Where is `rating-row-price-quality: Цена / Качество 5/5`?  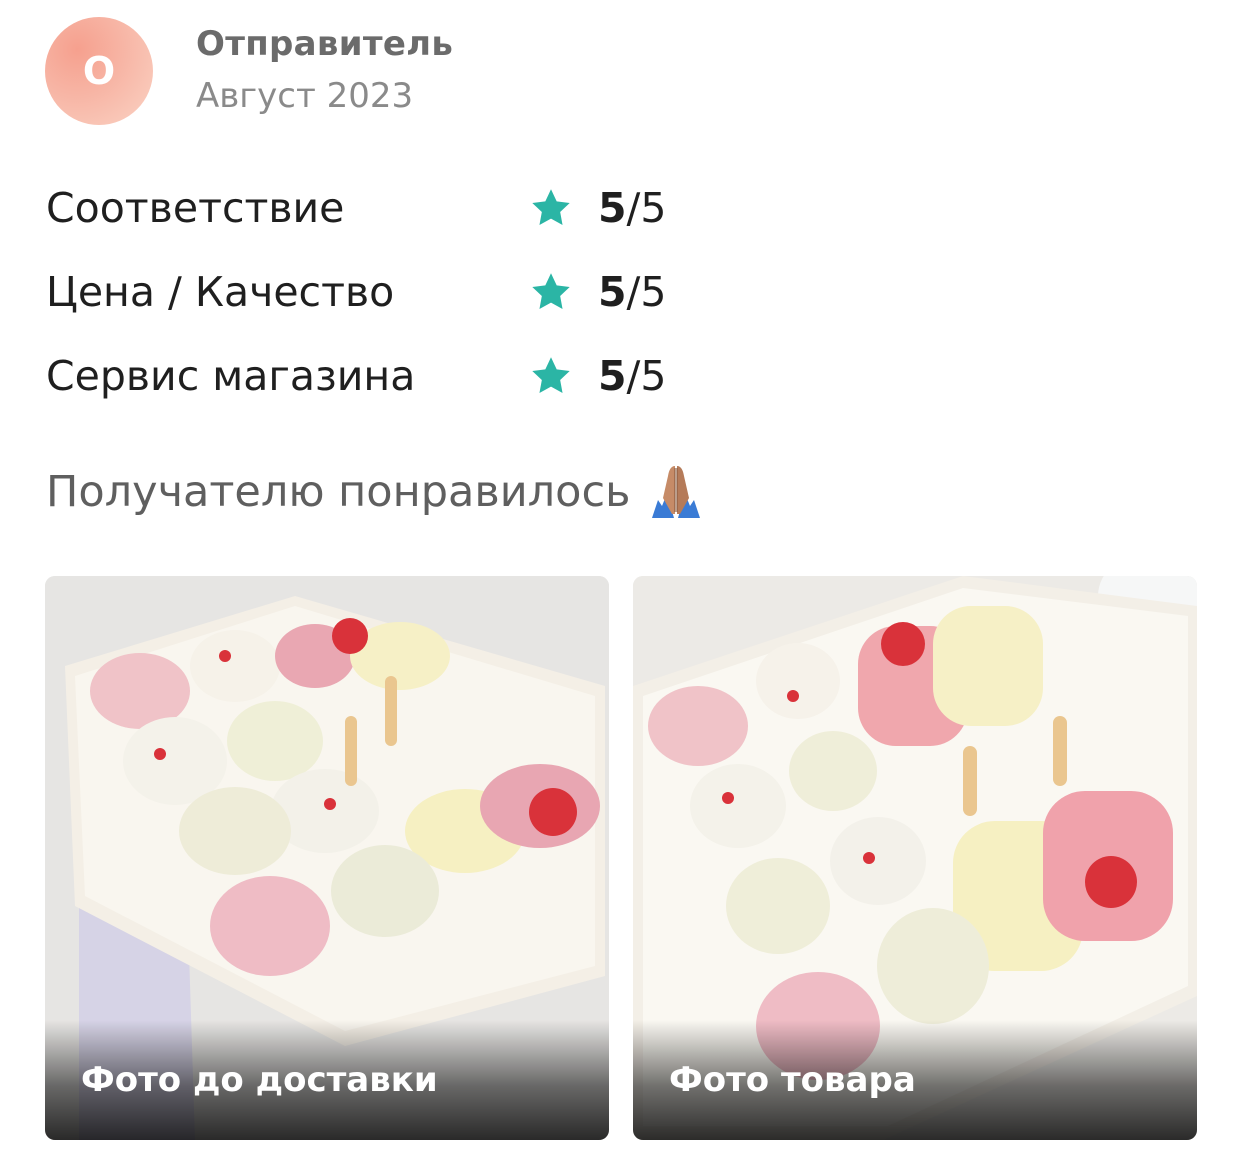
rating-row-price-quality: Цена / Качество 5/5 is located at coordinates (396, 292).